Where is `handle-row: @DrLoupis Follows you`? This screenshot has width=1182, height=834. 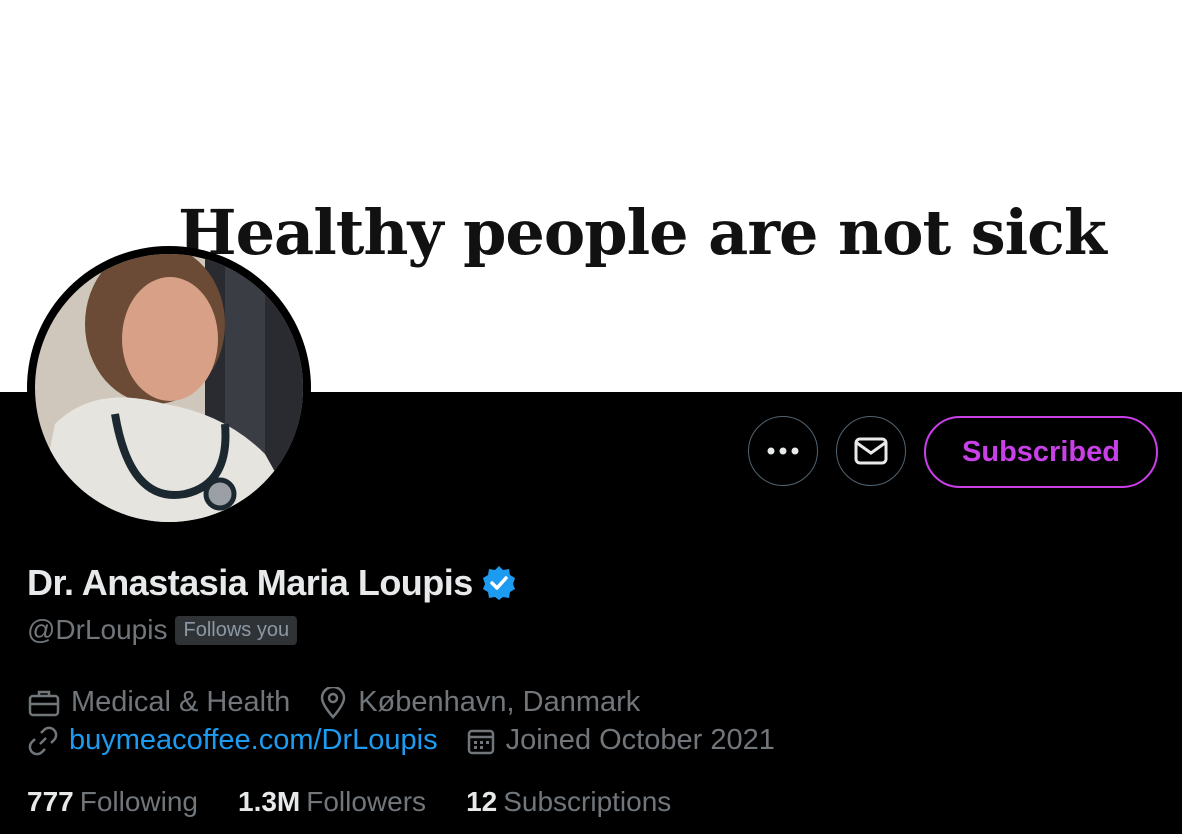 handle-row: @DrLoupis Follows you is located at coordinates (162, 630).